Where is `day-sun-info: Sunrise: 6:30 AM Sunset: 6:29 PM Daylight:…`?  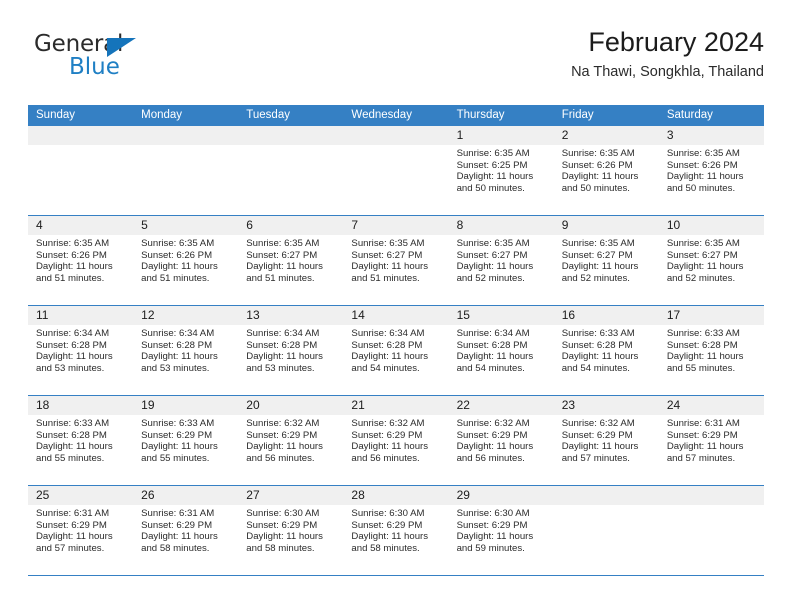
day-sun-info: Sunrise: 6:30 AM Sunset: 6:29 PM Daylight:… is located at coordinates (501, 529).